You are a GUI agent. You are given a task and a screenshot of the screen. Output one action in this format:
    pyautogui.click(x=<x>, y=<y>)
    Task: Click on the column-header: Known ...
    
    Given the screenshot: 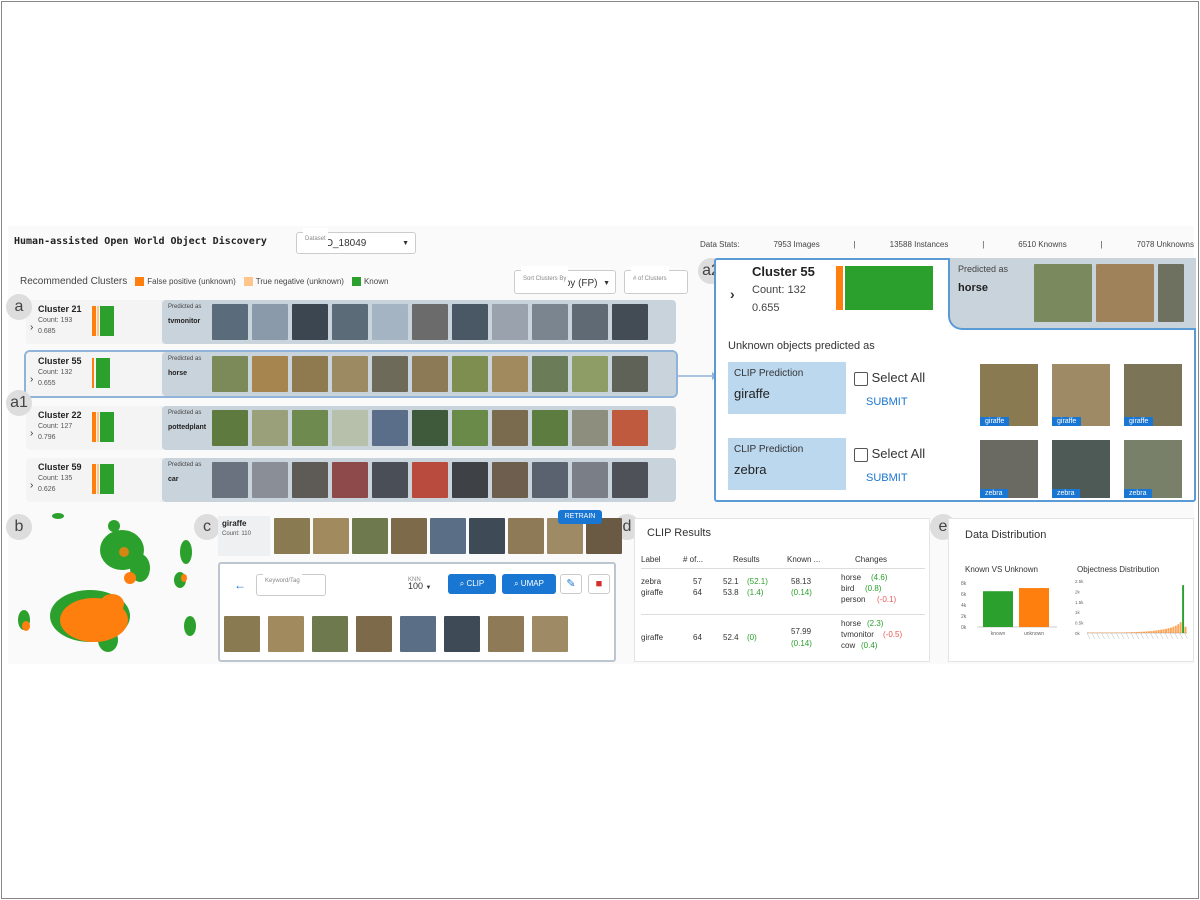 What is the action you would take?
    pyautogui.click(x=803, y=559)
    